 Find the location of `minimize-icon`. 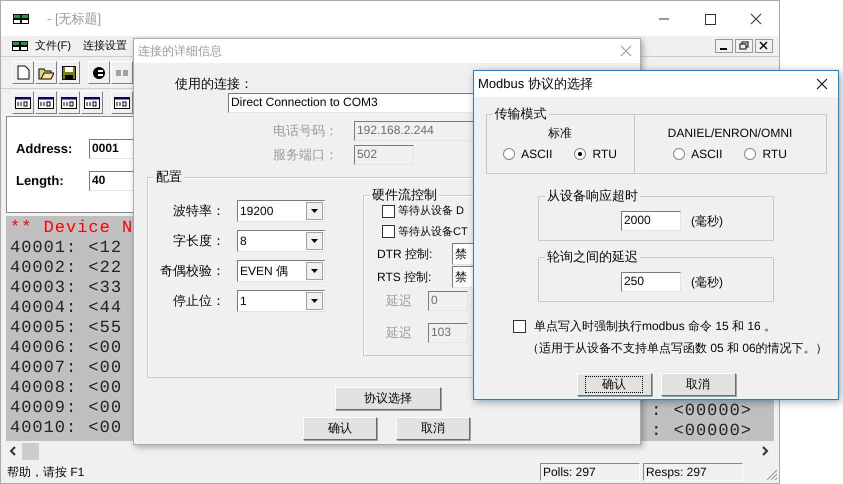

minimize-icon is located at coordinates (724, 46).